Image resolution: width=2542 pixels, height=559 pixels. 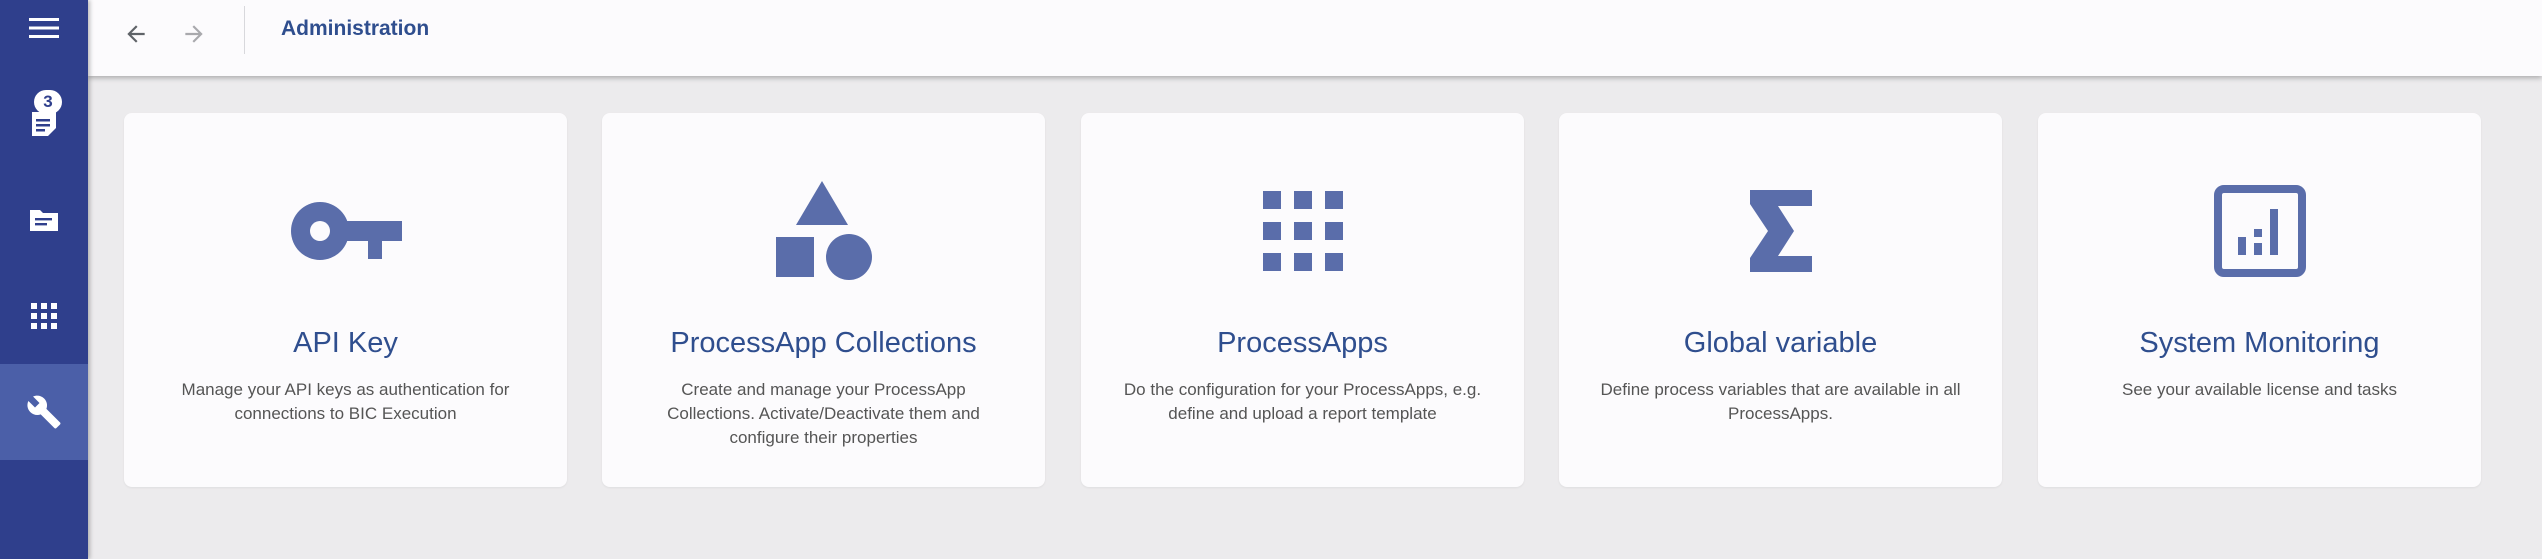 I want to click on back-button, so click(x=136, y=36).